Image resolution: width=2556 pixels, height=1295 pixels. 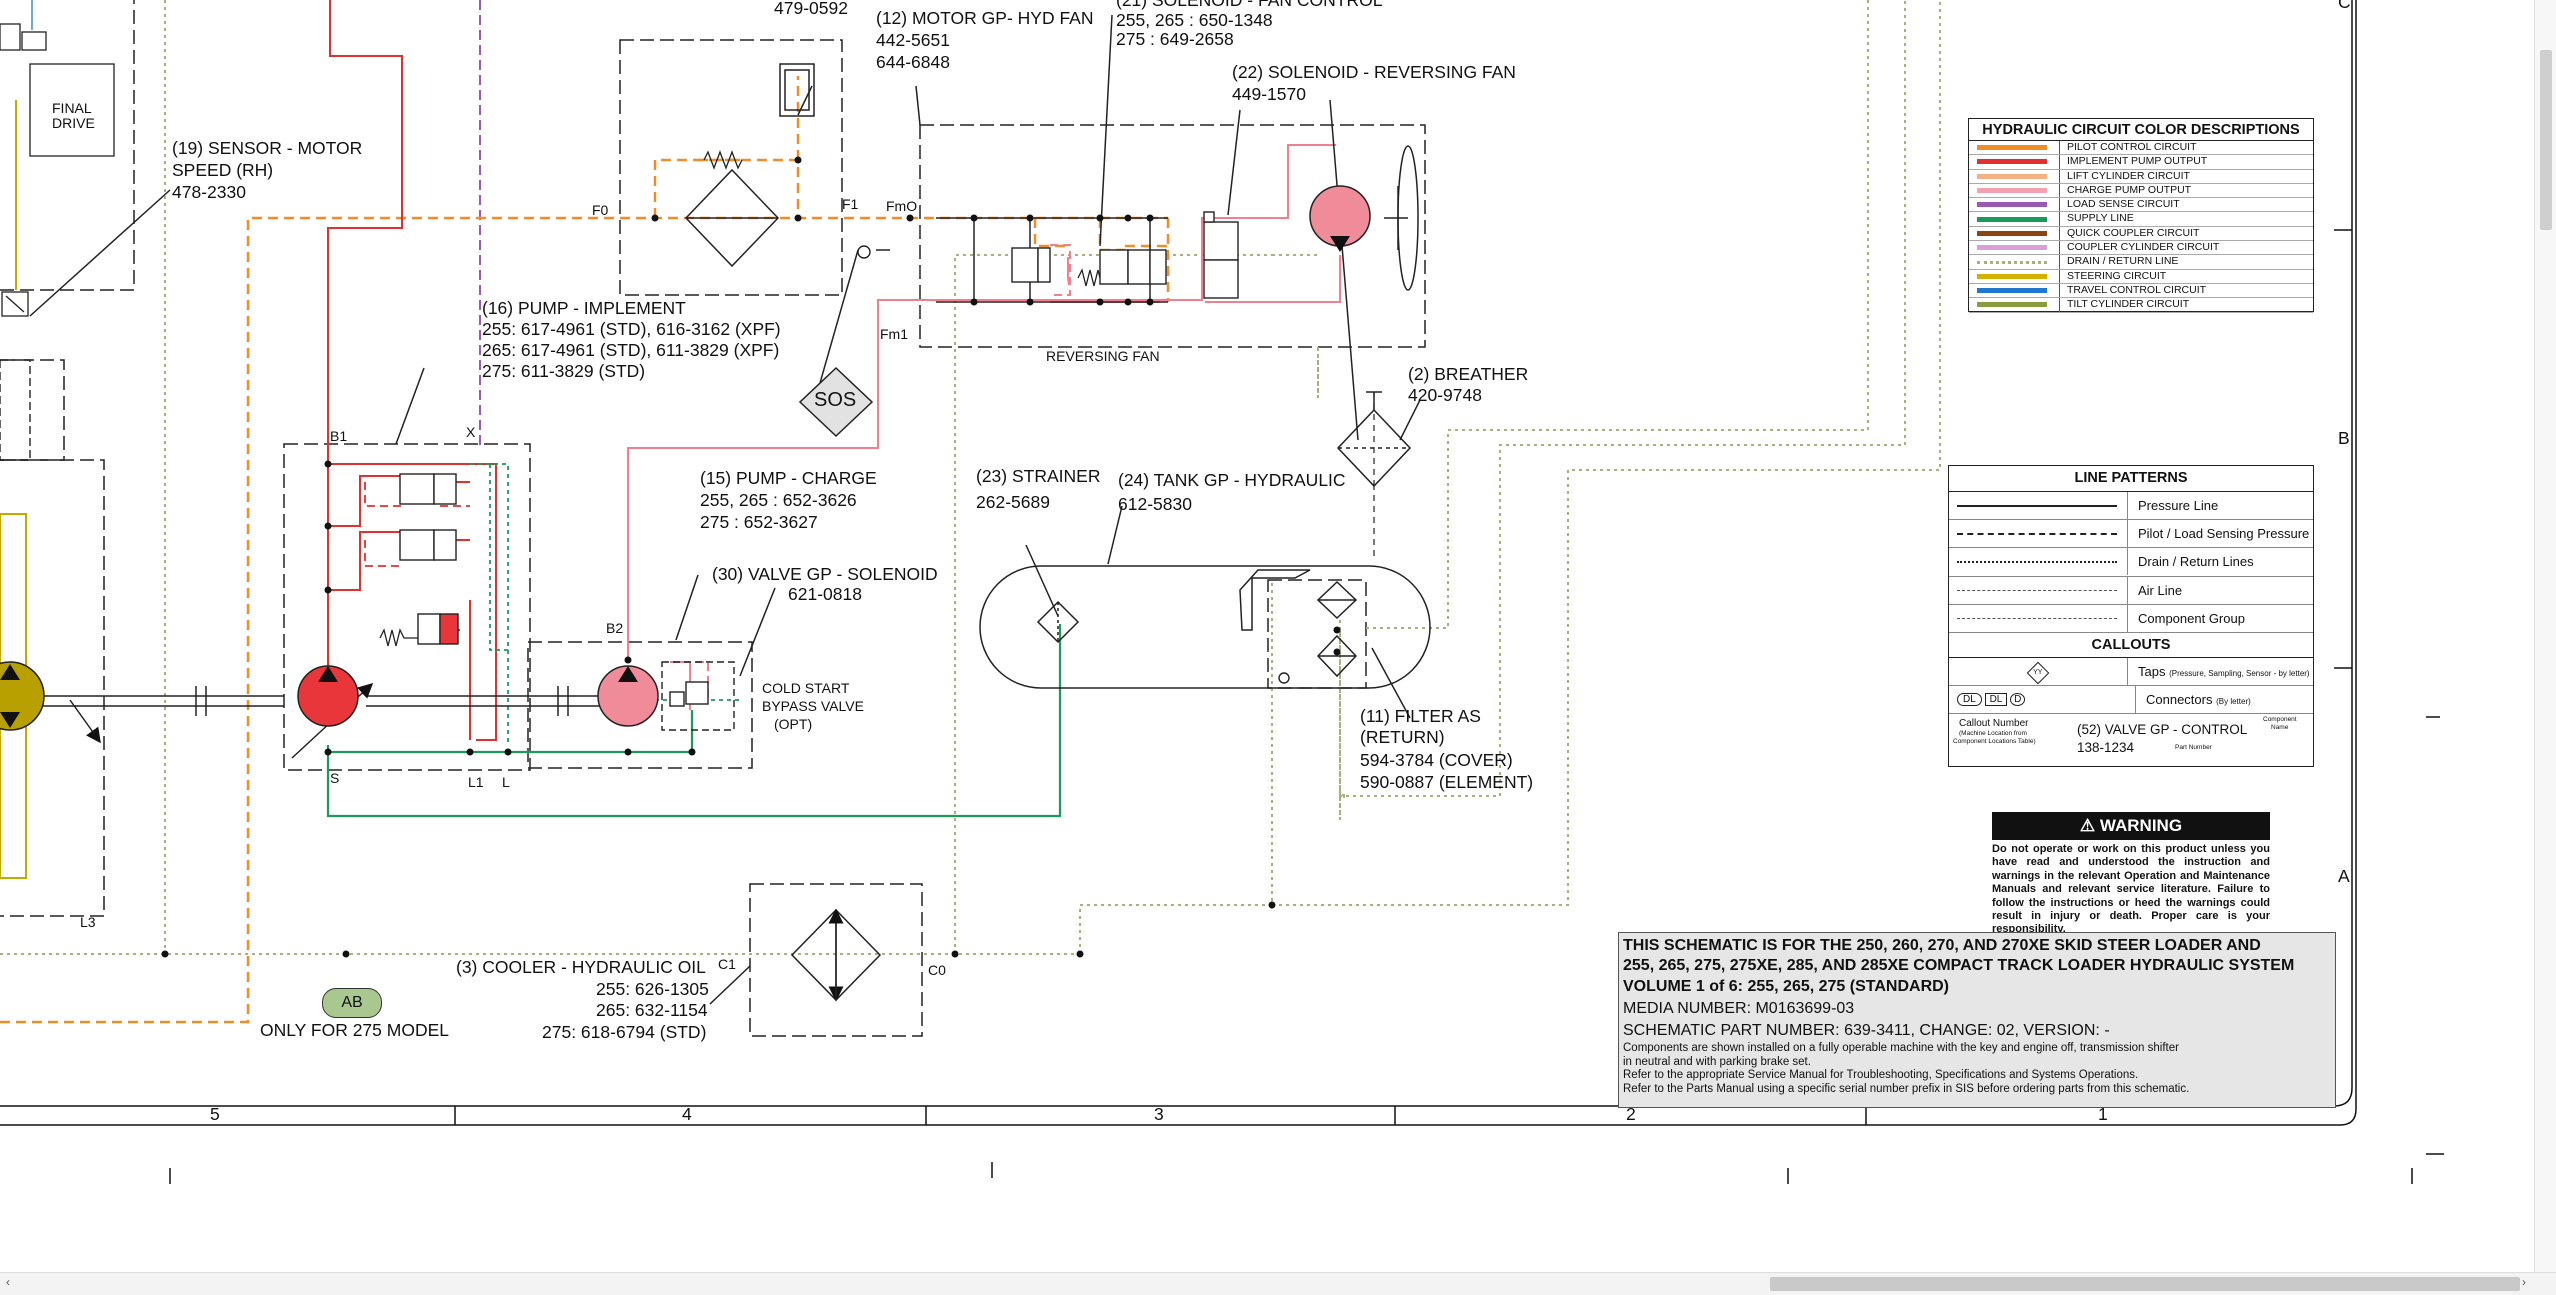 What do you see at coordinates (835, 400) in the screenshot?
I see `sos-label: SOS` at bounding box center [835, 400].